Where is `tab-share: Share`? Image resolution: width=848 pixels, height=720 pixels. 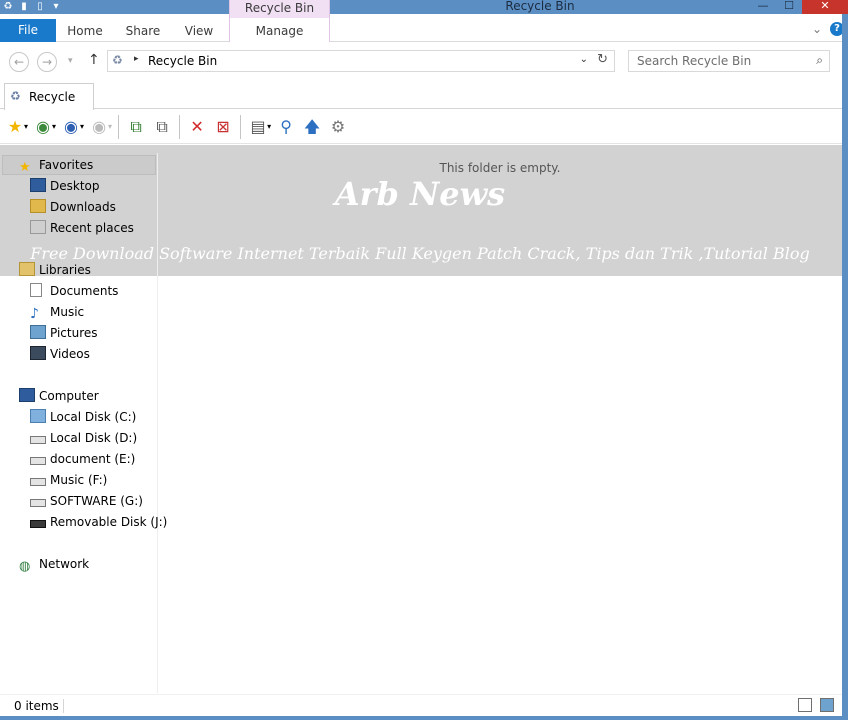
tab-share: Share is located at coordinates (143, 30).